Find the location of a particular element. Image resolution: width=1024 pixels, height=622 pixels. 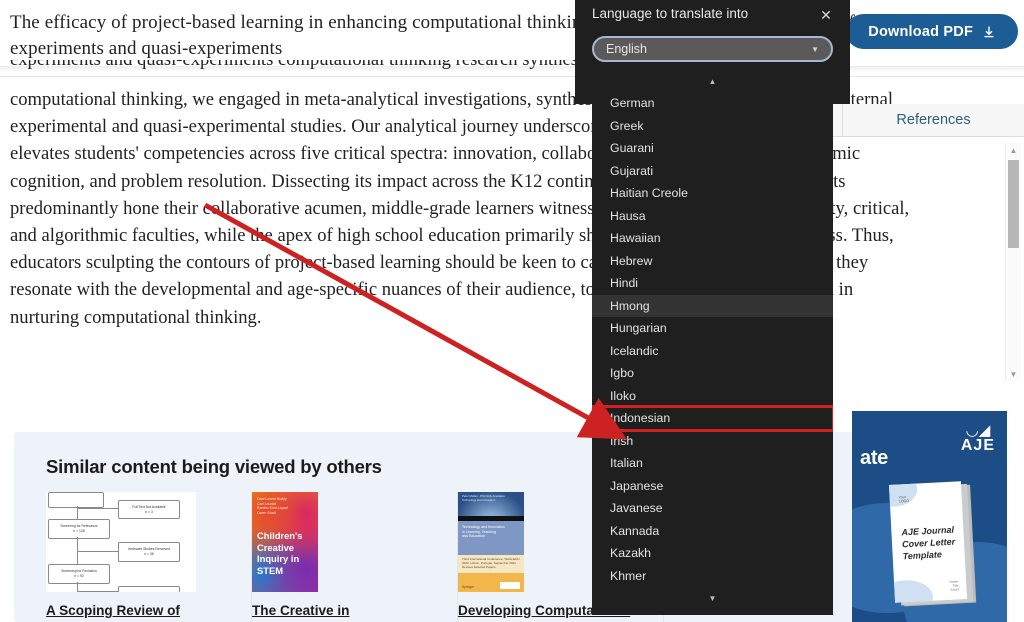

flowchart-box-3: Irrelevant Studies Removed n = 36 is located at coordinates (149, 552).